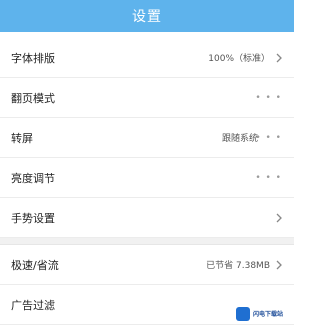 This screenshot has height=334, width=320. I want to click on watermark-text: 闪电下载站, so click(268, 314).